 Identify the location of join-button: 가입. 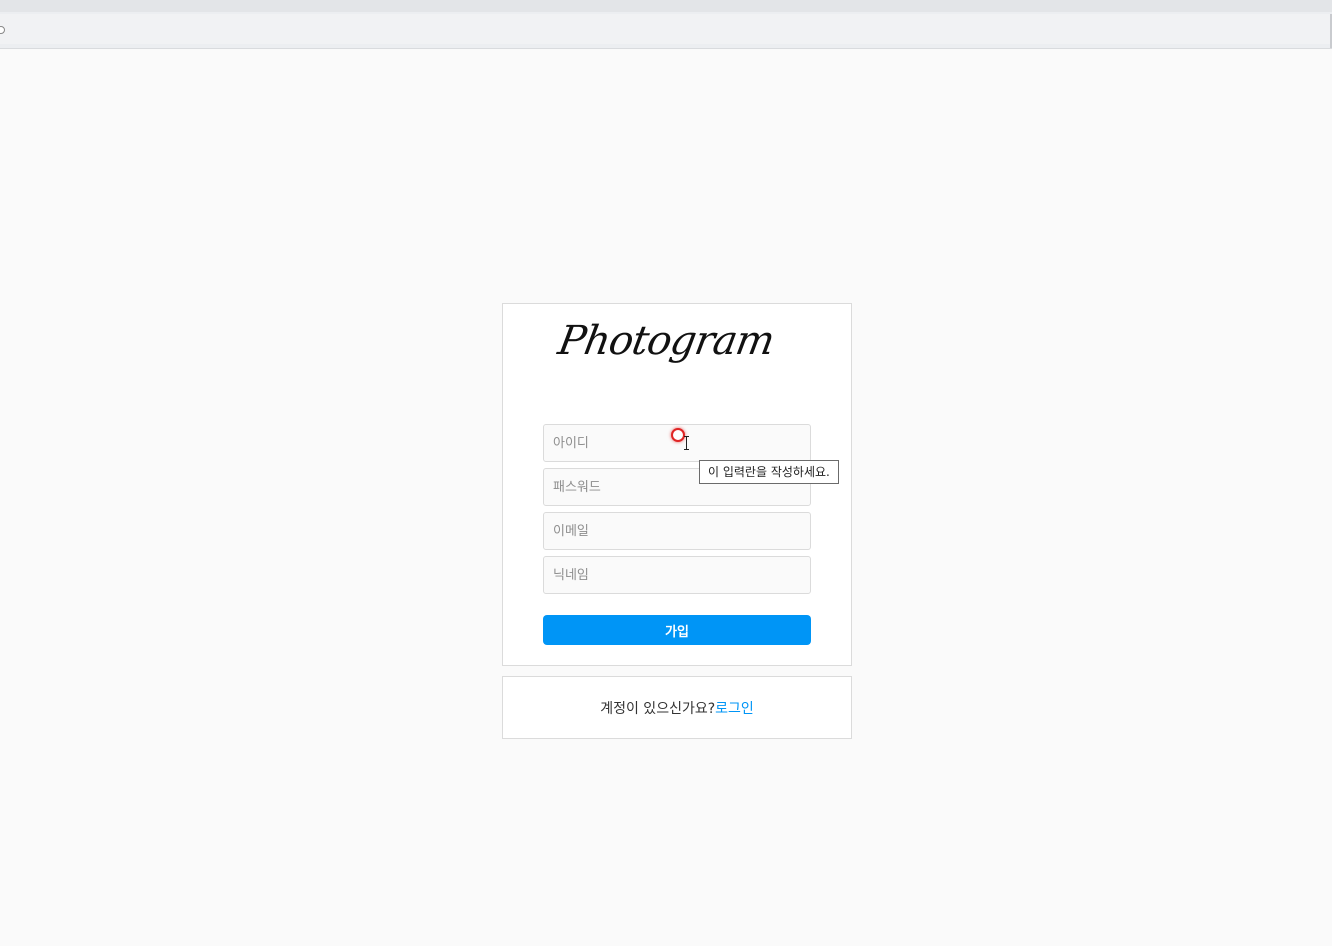
(677, 630).